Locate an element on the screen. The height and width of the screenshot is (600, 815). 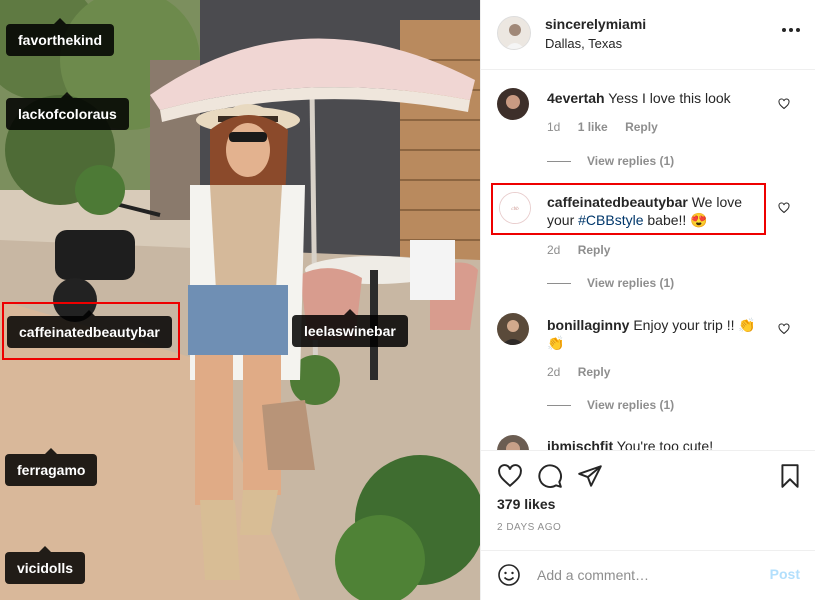
emoji-icon is located at coordinates (509, 575).